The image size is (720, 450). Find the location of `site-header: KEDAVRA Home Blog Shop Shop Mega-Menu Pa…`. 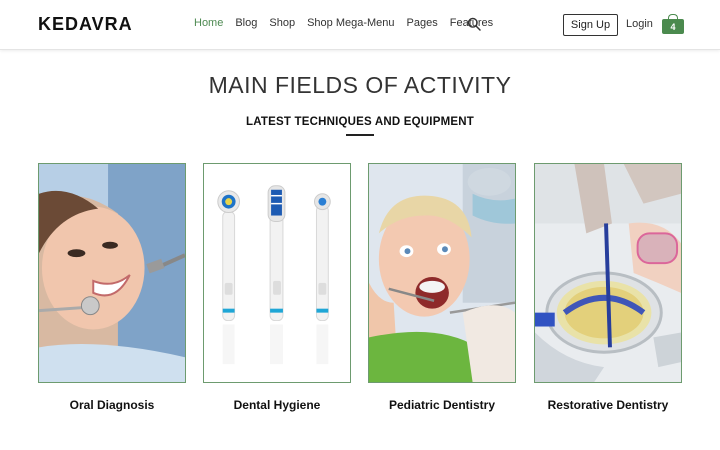

site-header: KEDAVRA Home Blog Shop Shop Mega-Menu Pa… is located at coordinates (360, 25).